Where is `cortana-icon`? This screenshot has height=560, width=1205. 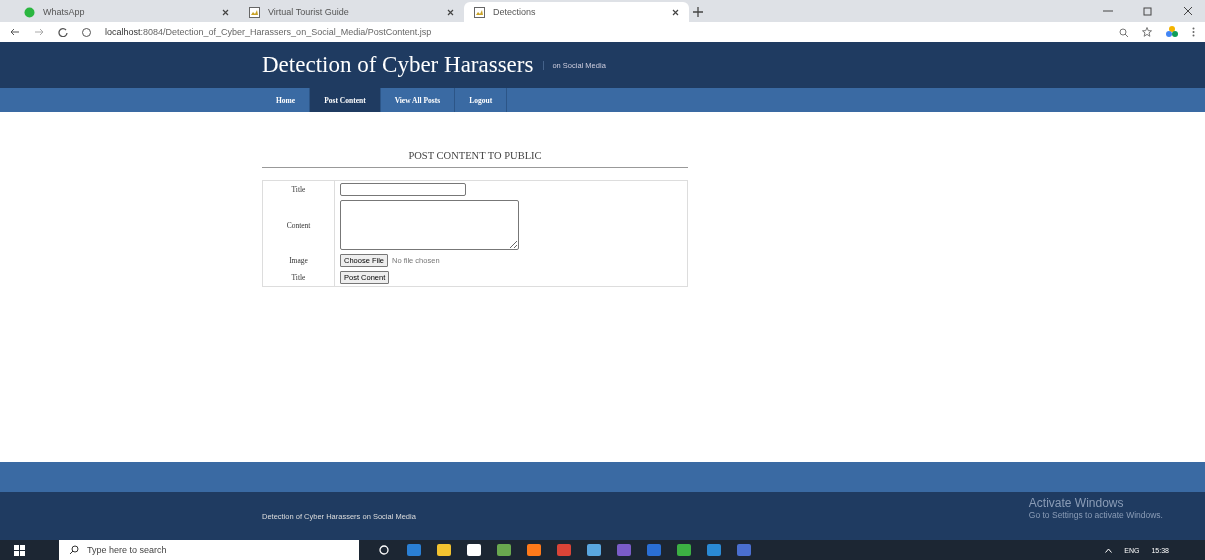 cortana-icon is located at coordinates (384, 550).